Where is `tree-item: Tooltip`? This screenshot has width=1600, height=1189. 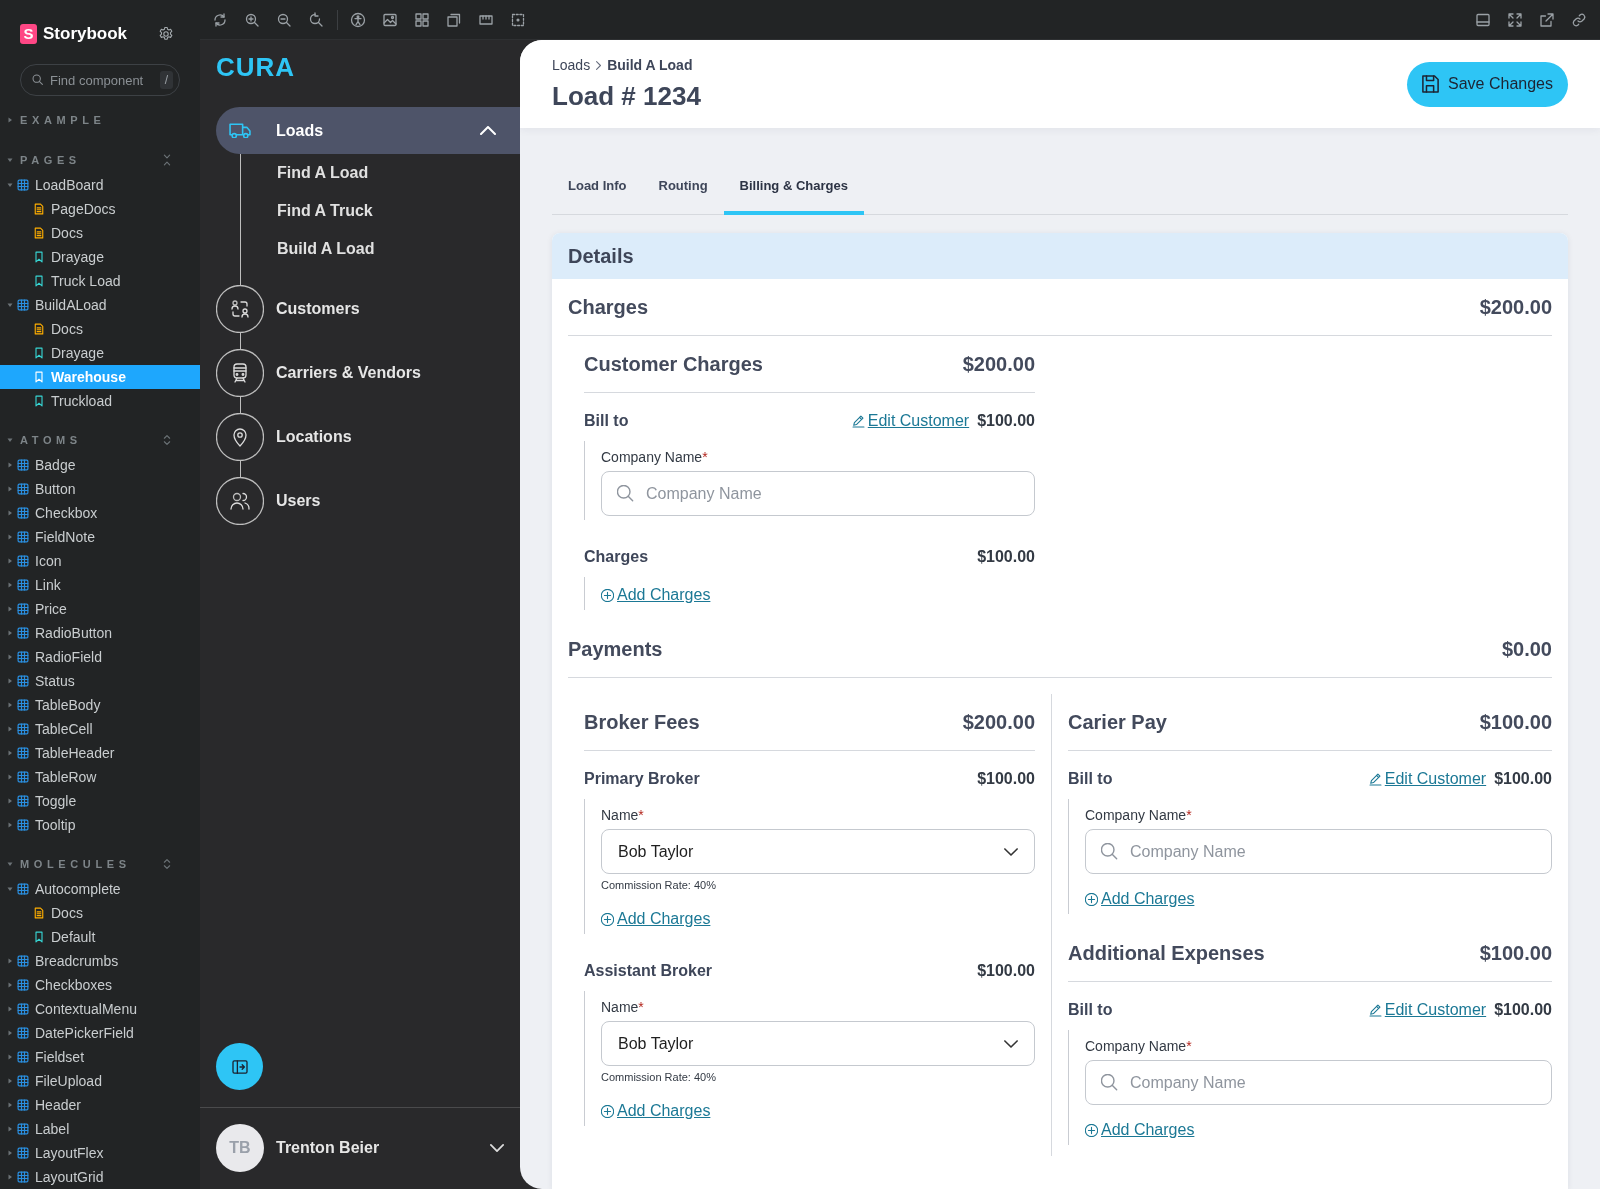
tree-item: Tooltip is located at coordinates (100, 825).